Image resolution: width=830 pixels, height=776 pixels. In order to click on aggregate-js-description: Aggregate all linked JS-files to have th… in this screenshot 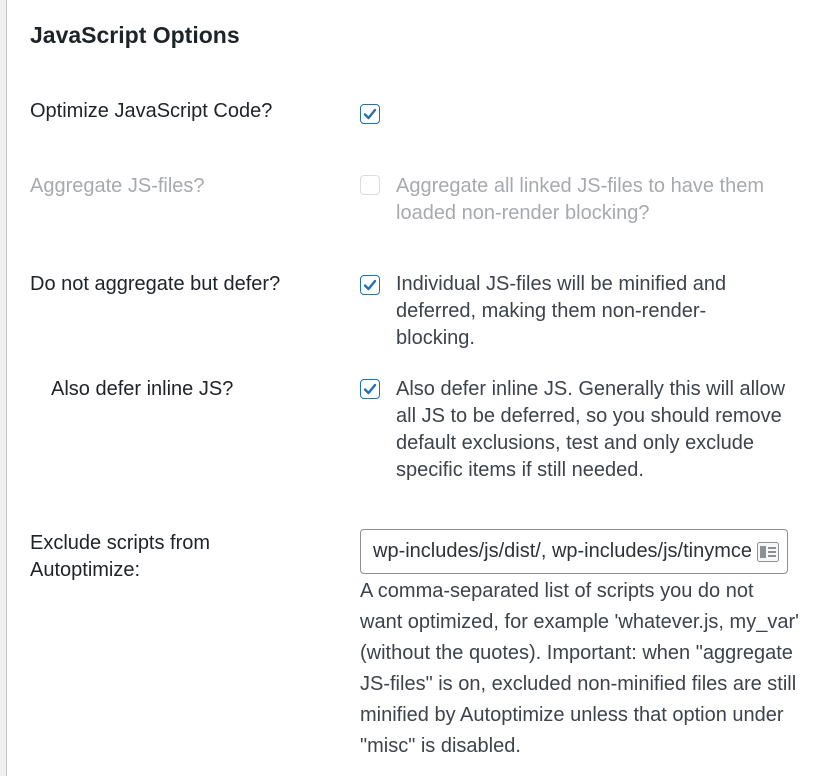, I will do `click(580, 199)`.